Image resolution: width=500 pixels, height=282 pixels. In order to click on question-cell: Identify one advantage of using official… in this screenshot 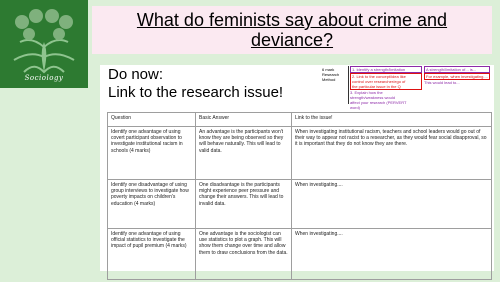, I will do `click(151, 254)`.